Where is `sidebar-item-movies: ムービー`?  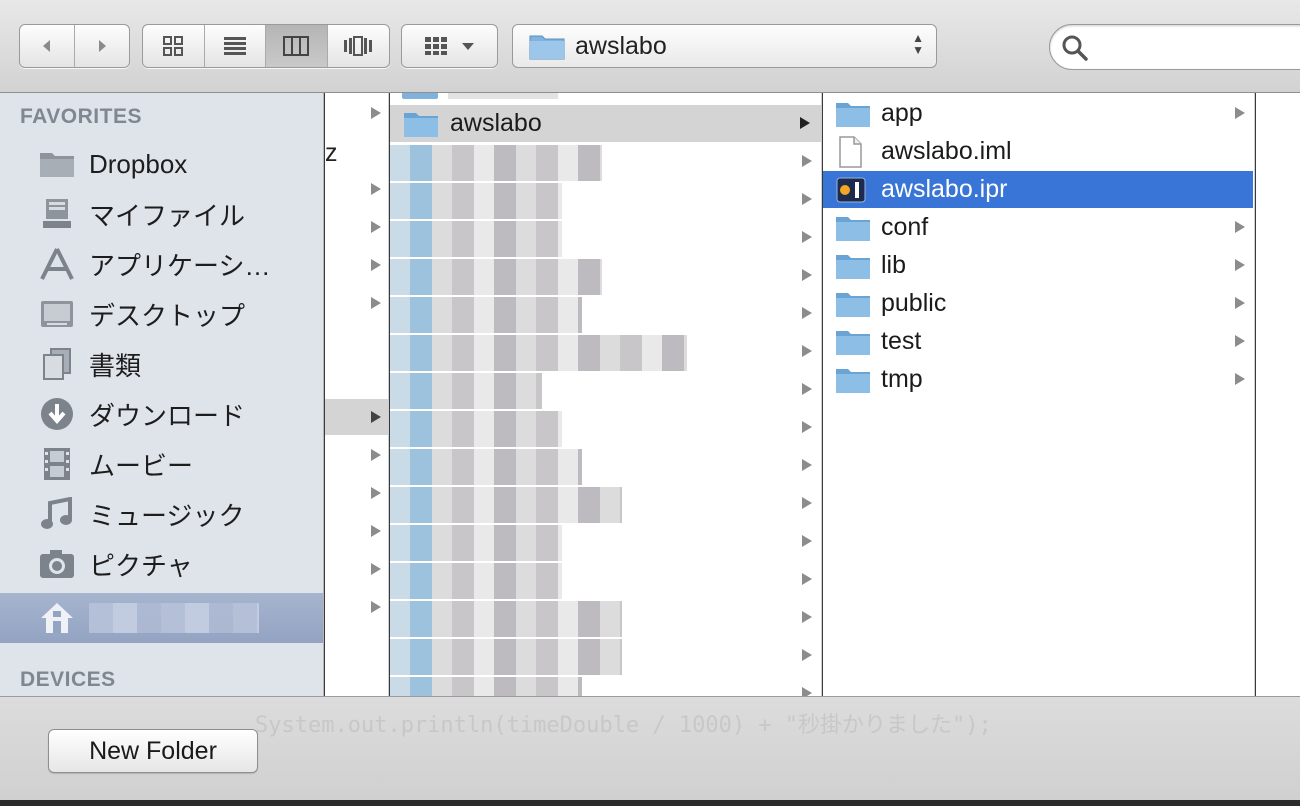
sidebar-item-movies: ムービー is located at coordinates (161, 464).